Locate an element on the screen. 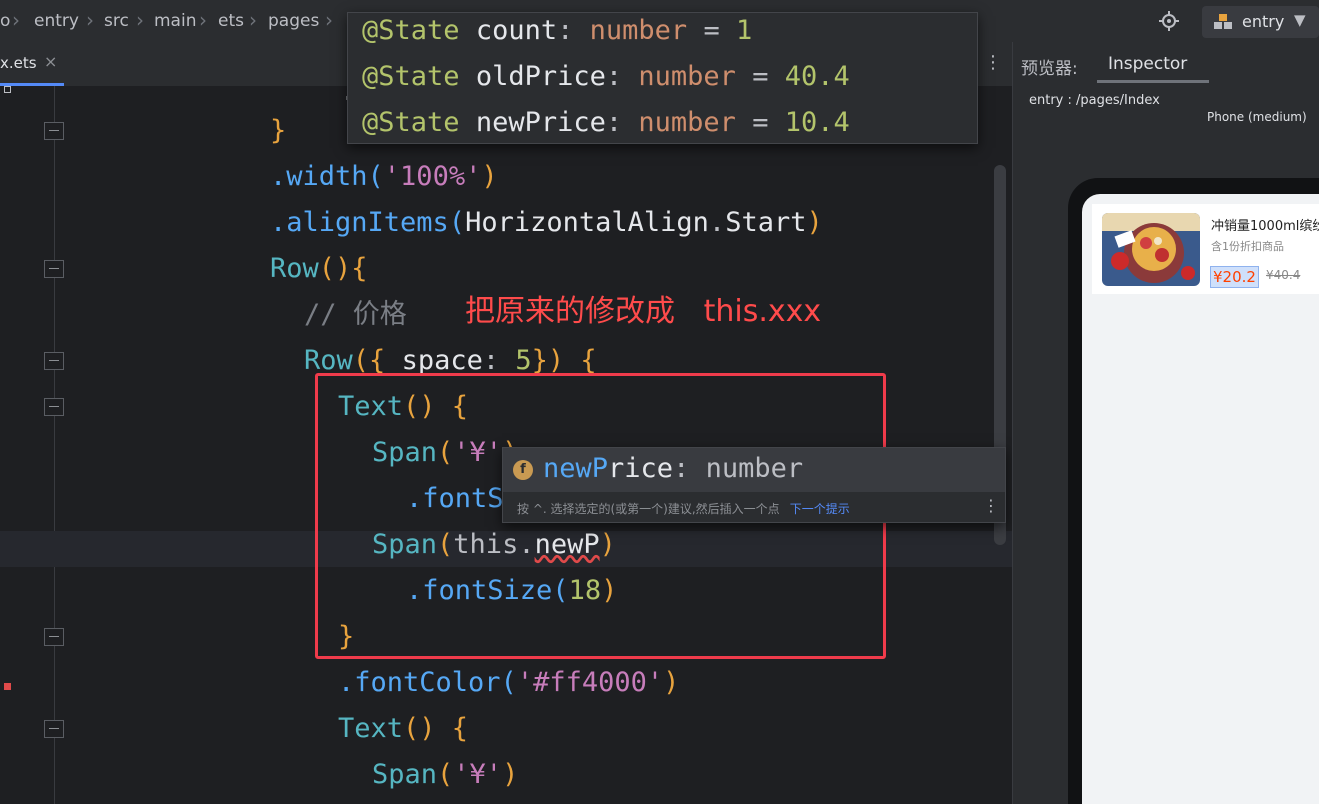  completion-match: newP is located at coordinates (576, 468).